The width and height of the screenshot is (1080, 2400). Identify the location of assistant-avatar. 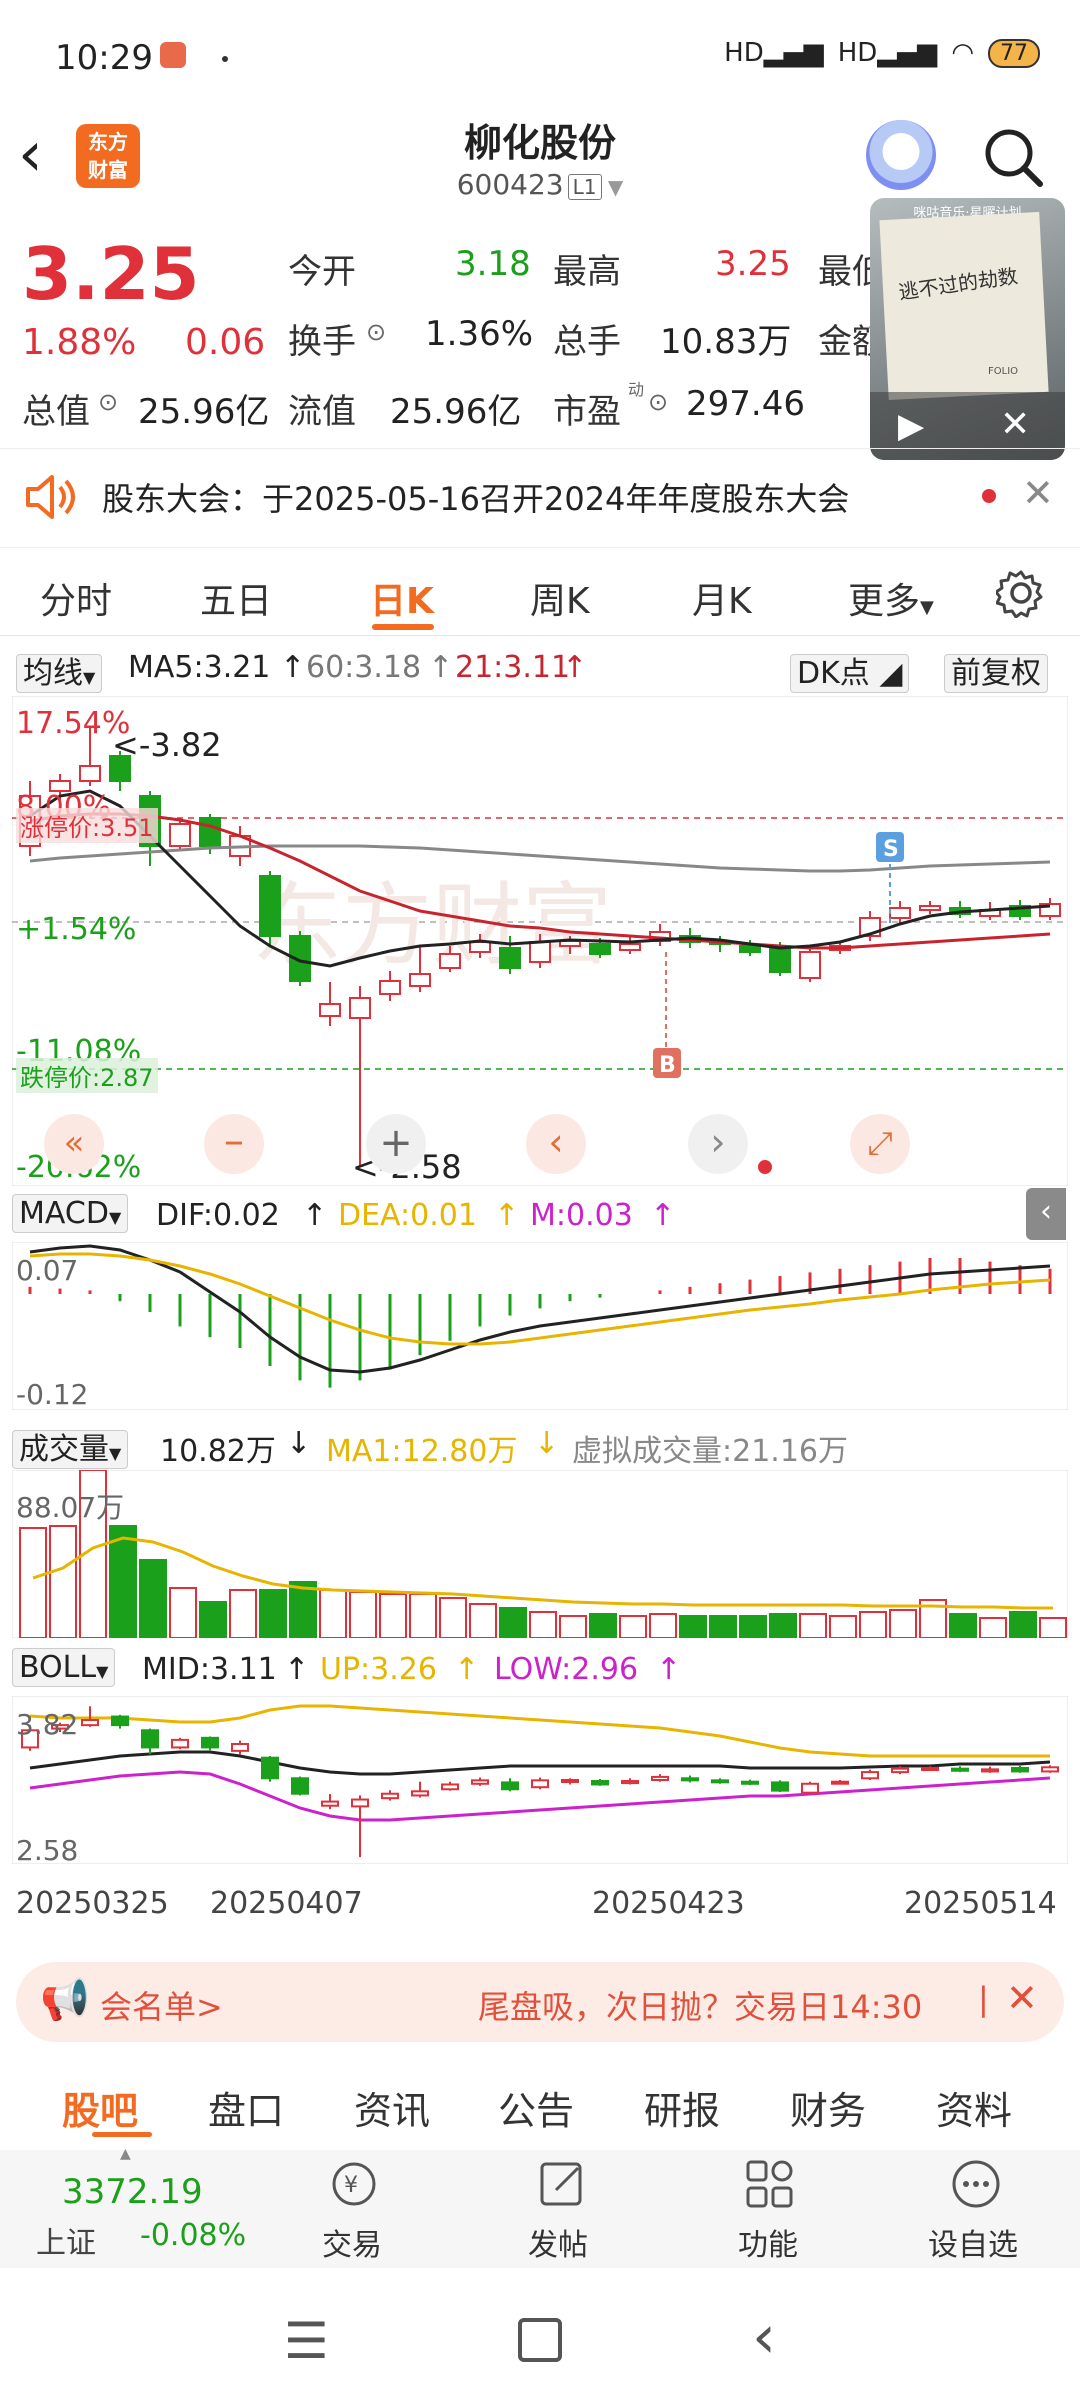
(901, 155).